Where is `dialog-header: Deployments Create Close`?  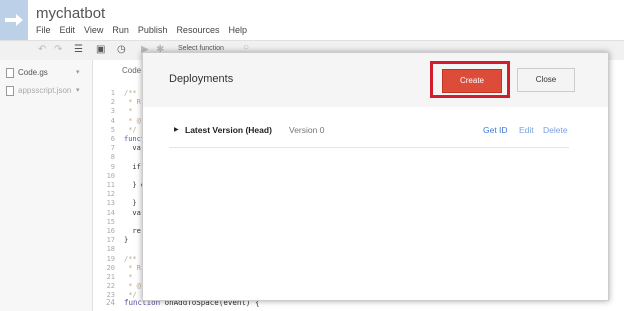
dialog-header: Deployments Create Close is located at coordinates (375, 80).